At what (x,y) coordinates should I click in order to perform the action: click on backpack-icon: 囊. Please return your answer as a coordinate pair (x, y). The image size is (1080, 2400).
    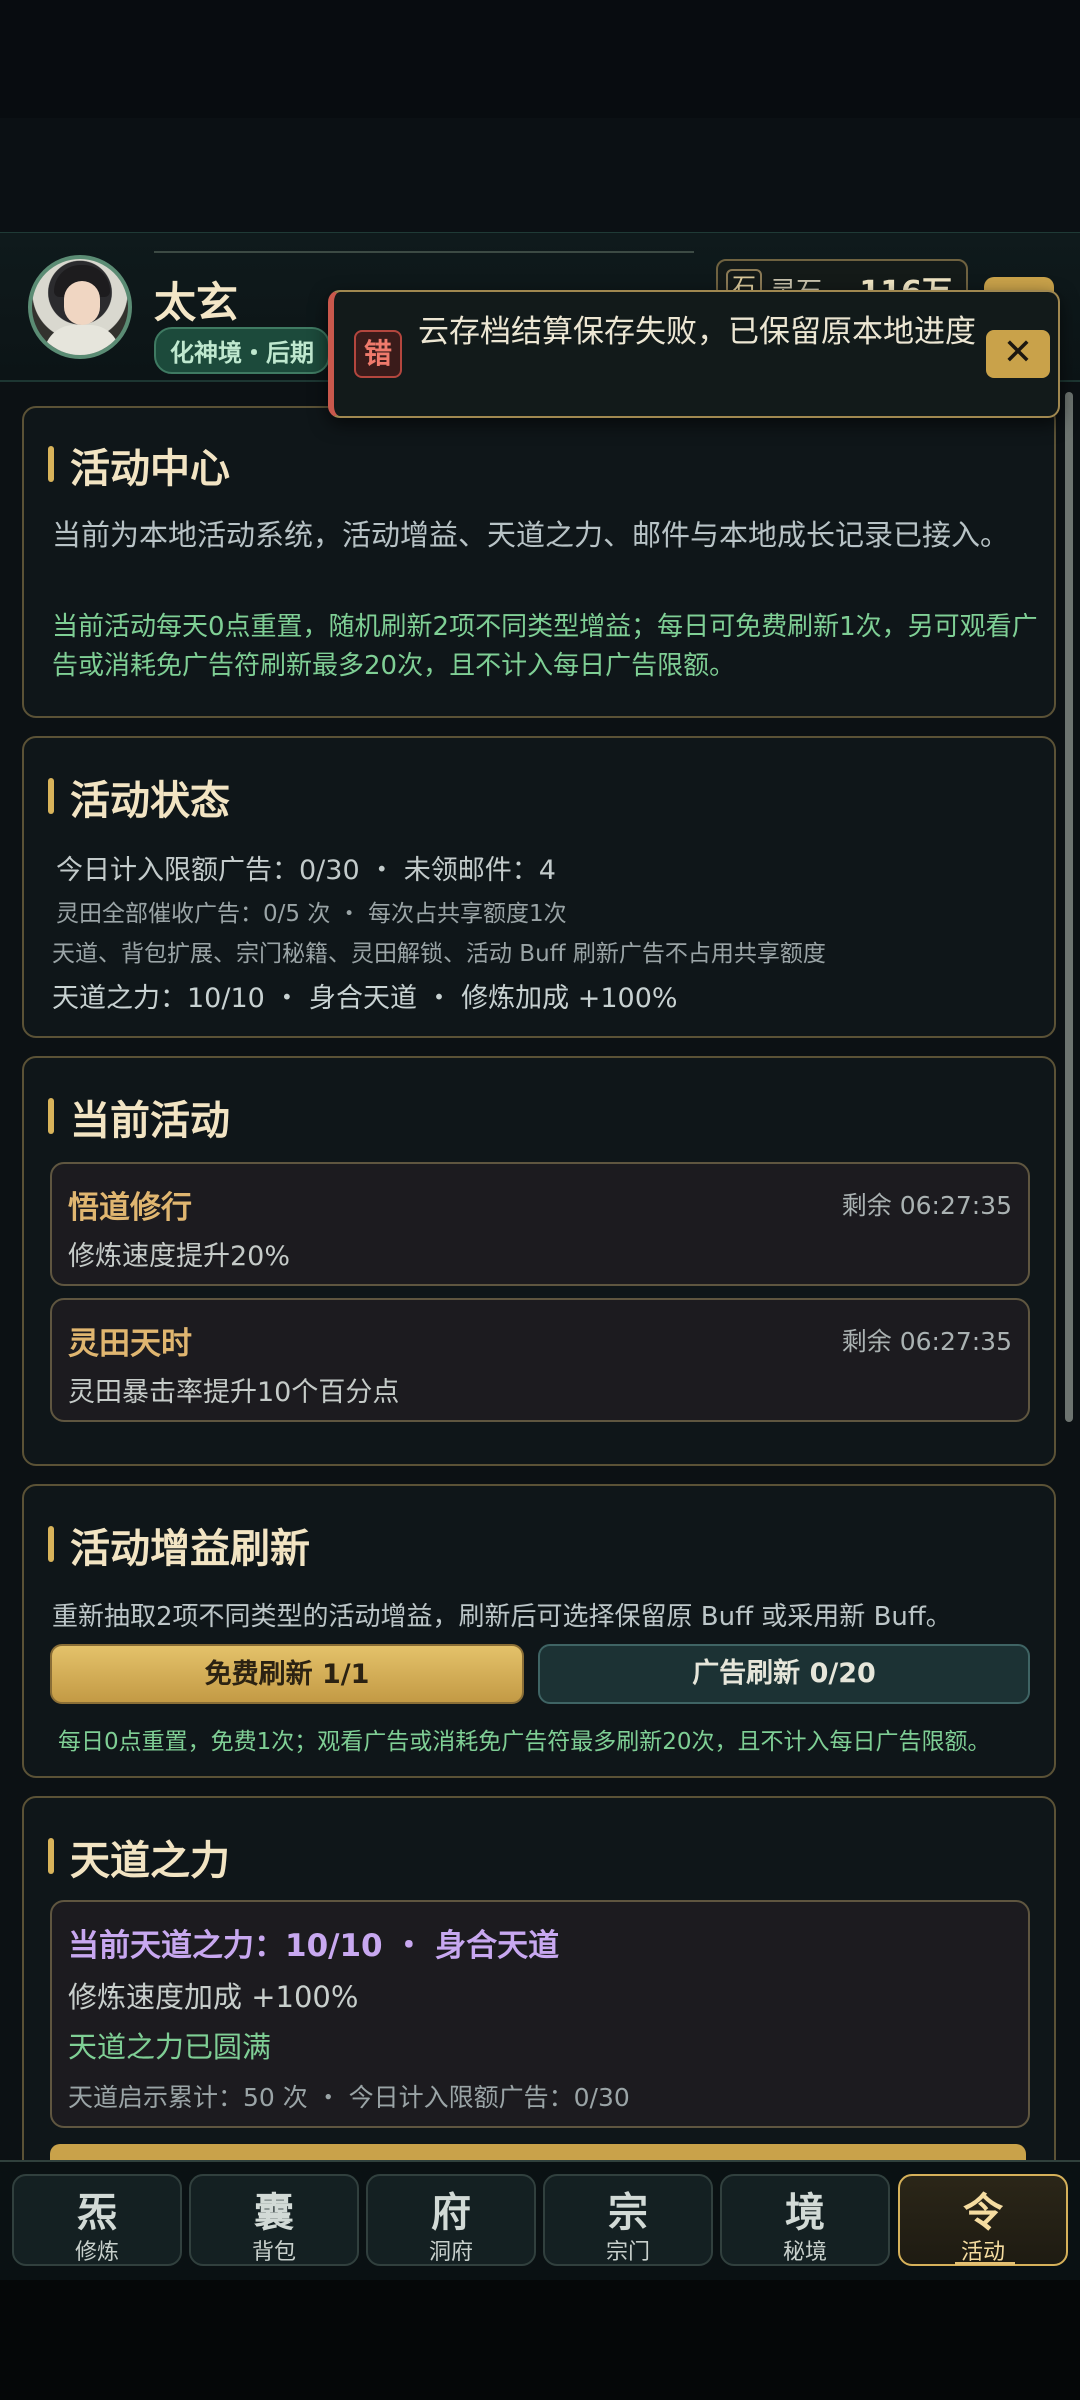
    Looking at the image, I should click on (274, 2212).